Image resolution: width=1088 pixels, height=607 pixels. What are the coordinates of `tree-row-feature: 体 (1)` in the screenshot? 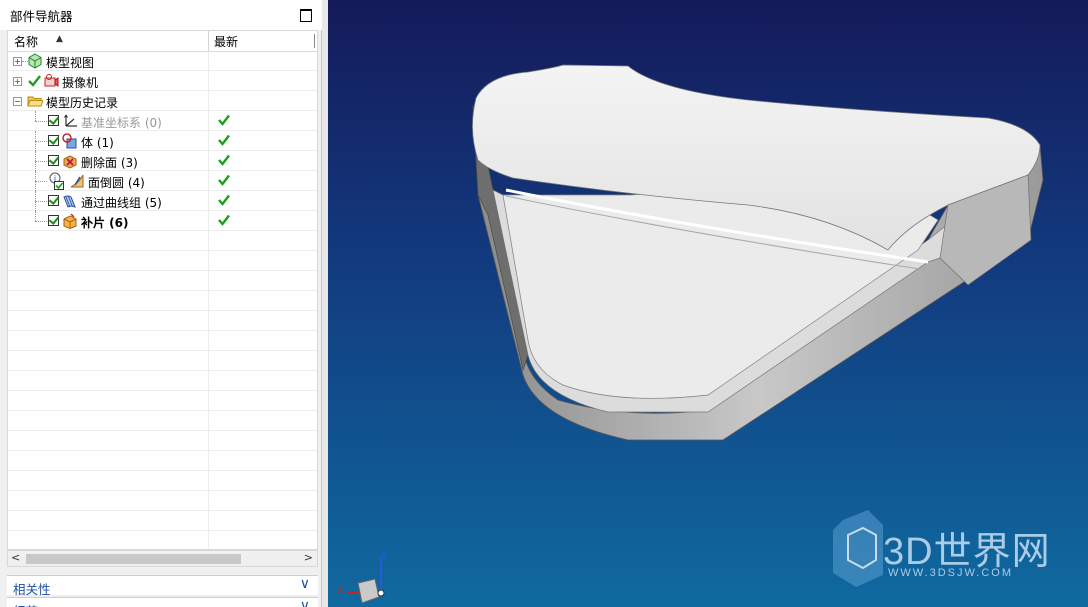 It's located at (162, 141).